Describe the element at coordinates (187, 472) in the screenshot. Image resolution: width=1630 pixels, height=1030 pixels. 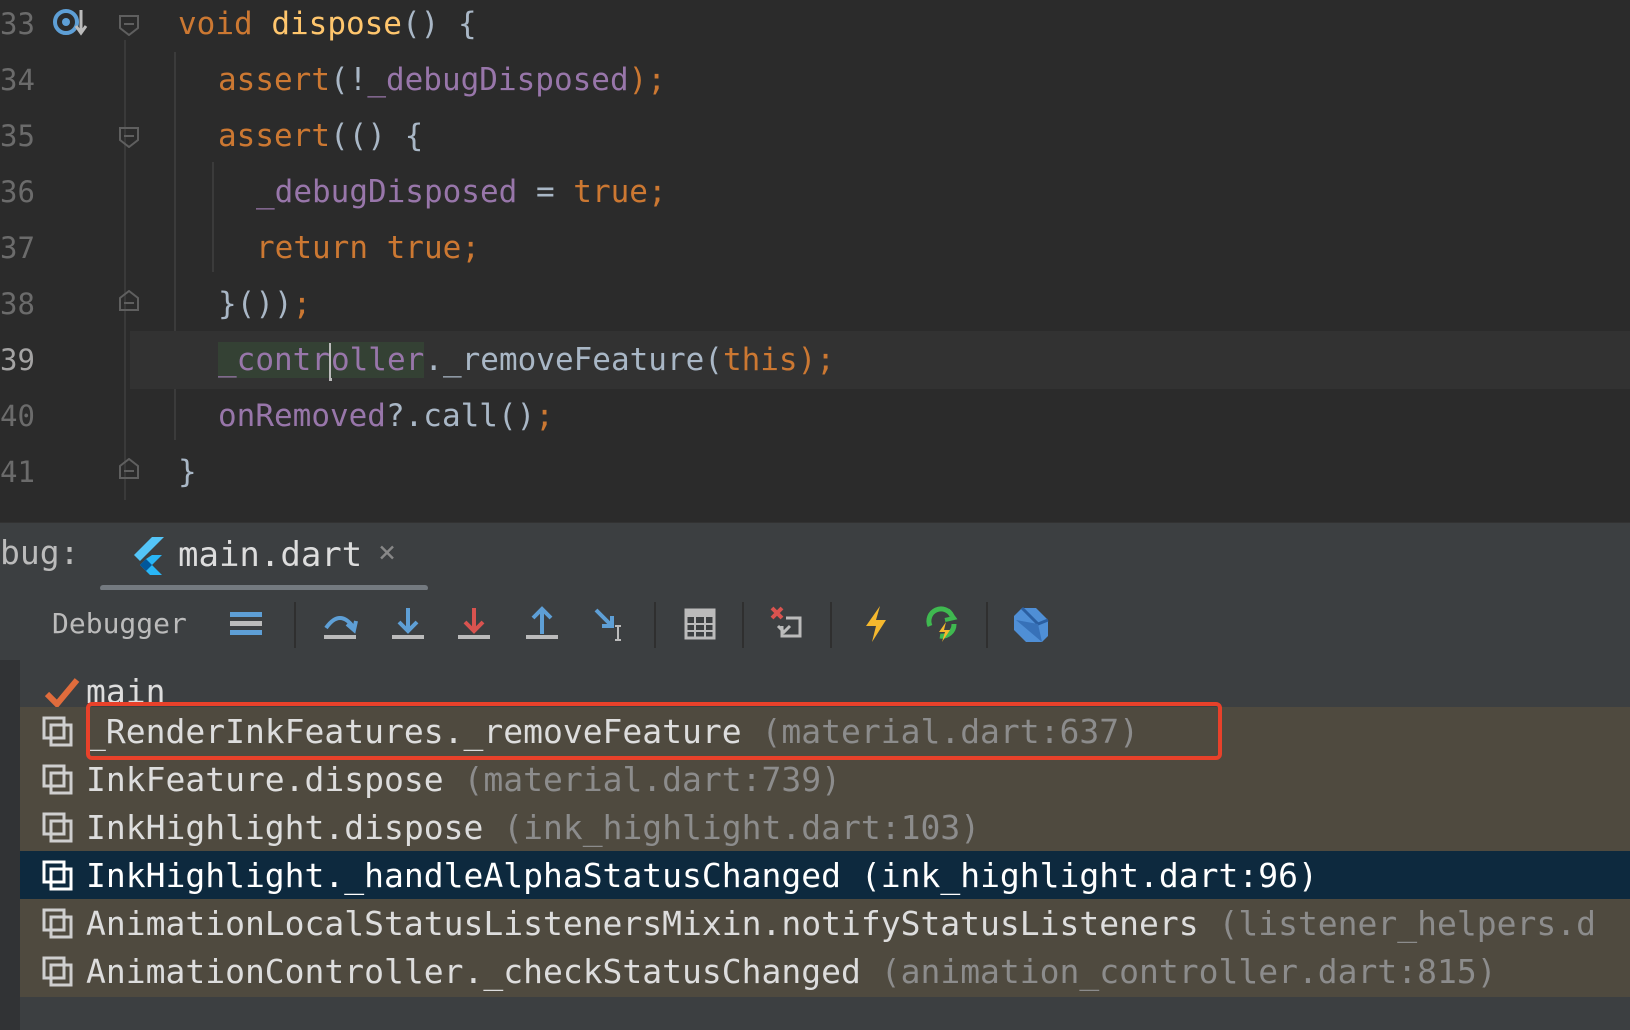
I see `code-token: }` at that location.